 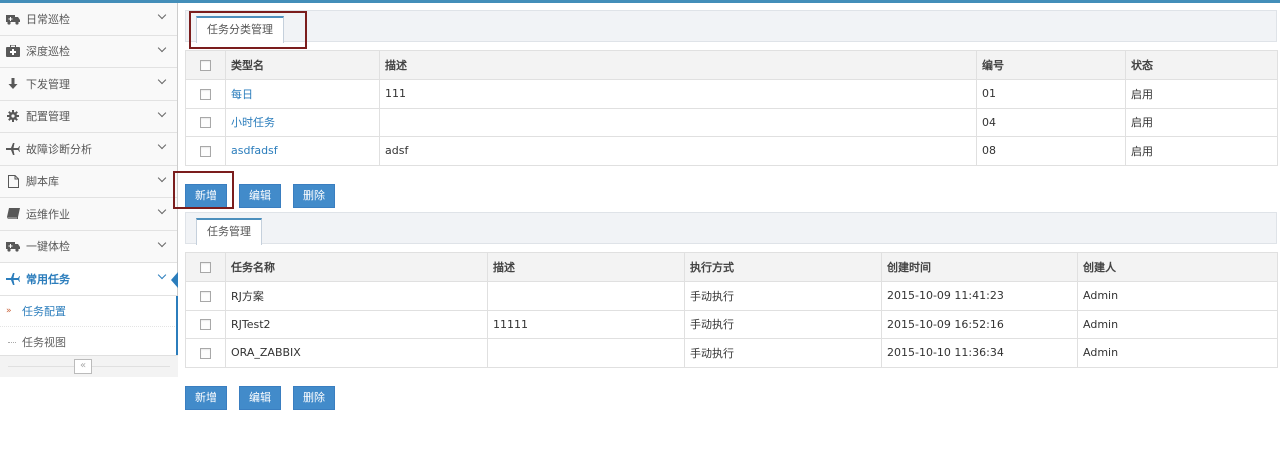 What do you see at coordinates (678, 151) in the screenshot?
I see `table-cell: adsf` at bounding box center [678, 151].